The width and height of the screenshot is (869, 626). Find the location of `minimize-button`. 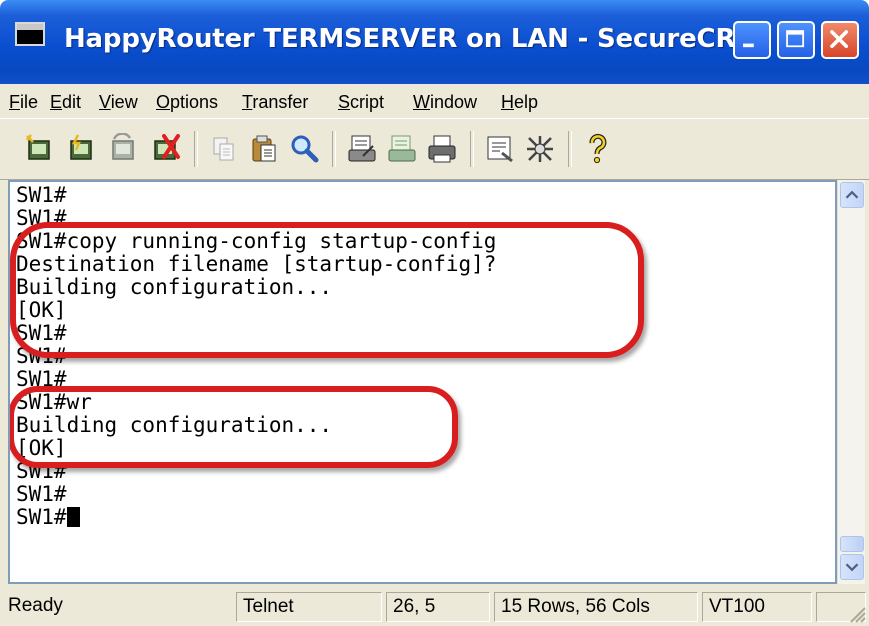

minimize-button is located at coordinates (752, 40).